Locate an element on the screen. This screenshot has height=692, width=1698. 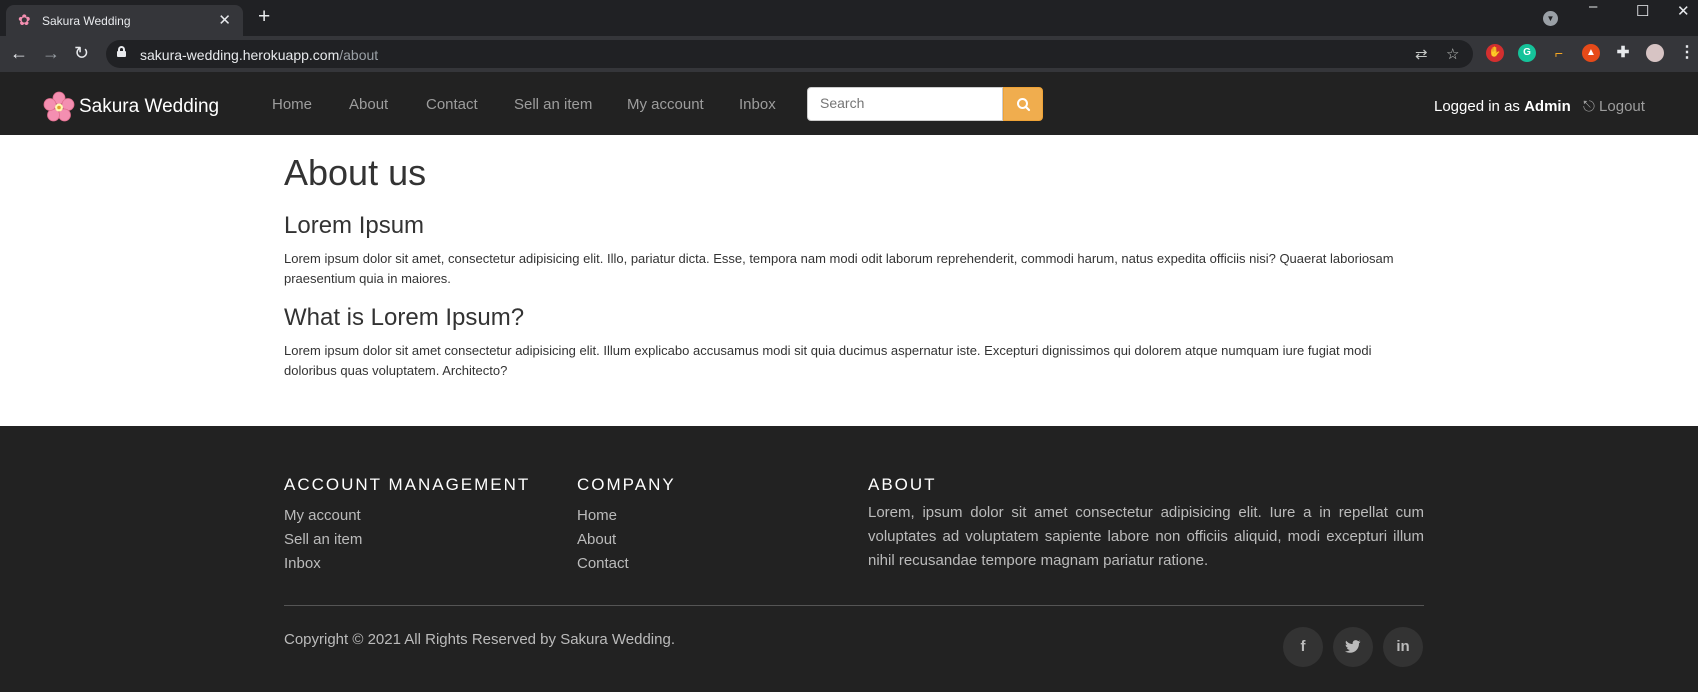
lock-icon is located at coordinates (121, 51).